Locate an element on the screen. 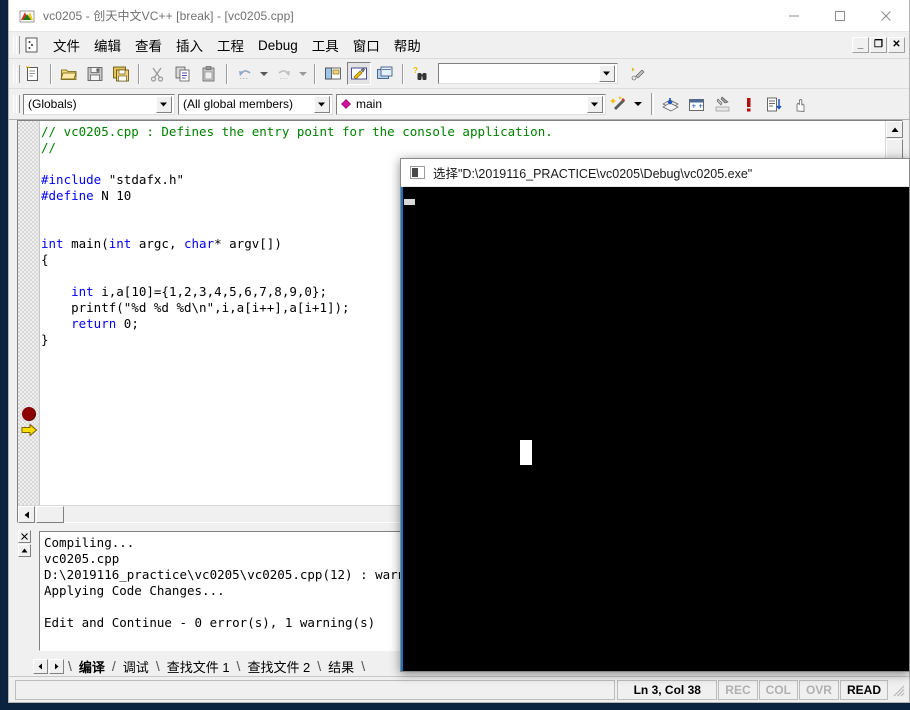 The image size is (910, 710). next-statement-icon: + + is located at coordinates (696, 104).